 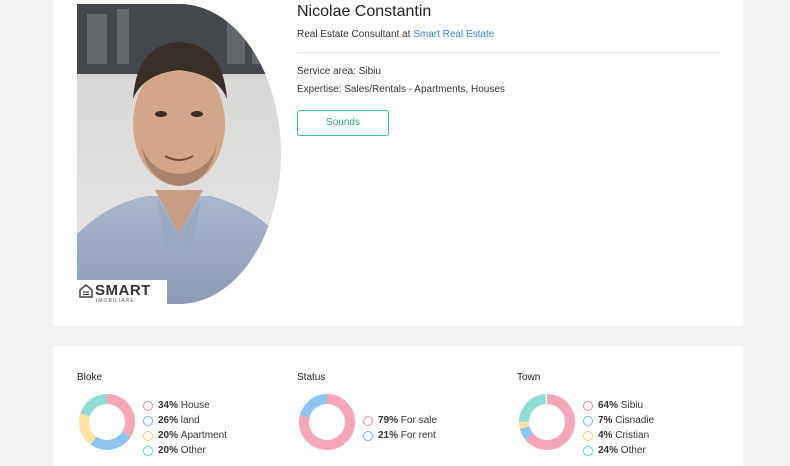 I want to click on legend-label: For rent, so click(x=418, y=435).